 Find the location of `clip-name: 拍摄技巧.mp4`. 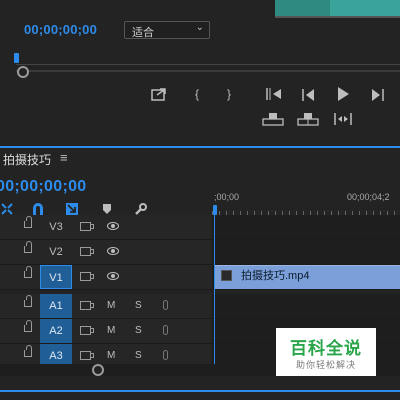

clip-name: 拍摄技巧.mp4 is located at coordinates (275, 276).